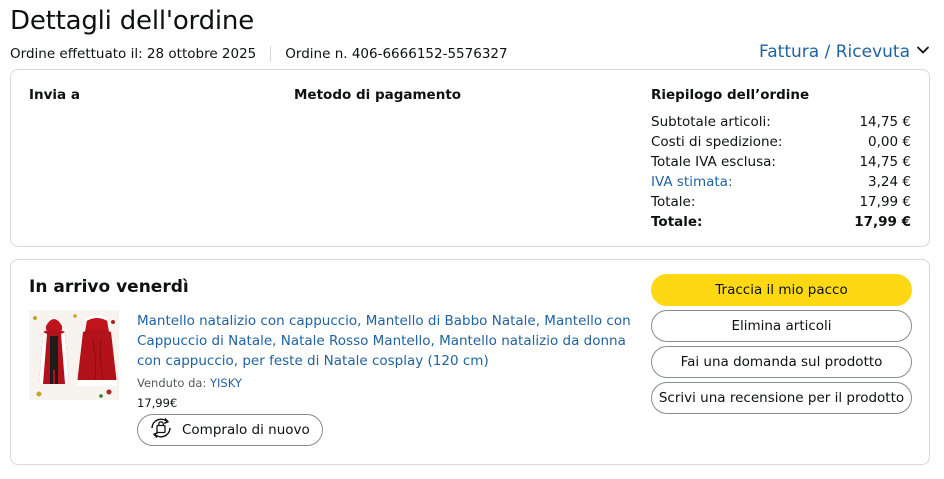 The image size is (944, 479). What do you see at coordinates (923, 52) in the screenshot?
I see `chevron-down-icon` at bounding box center [923, 52].